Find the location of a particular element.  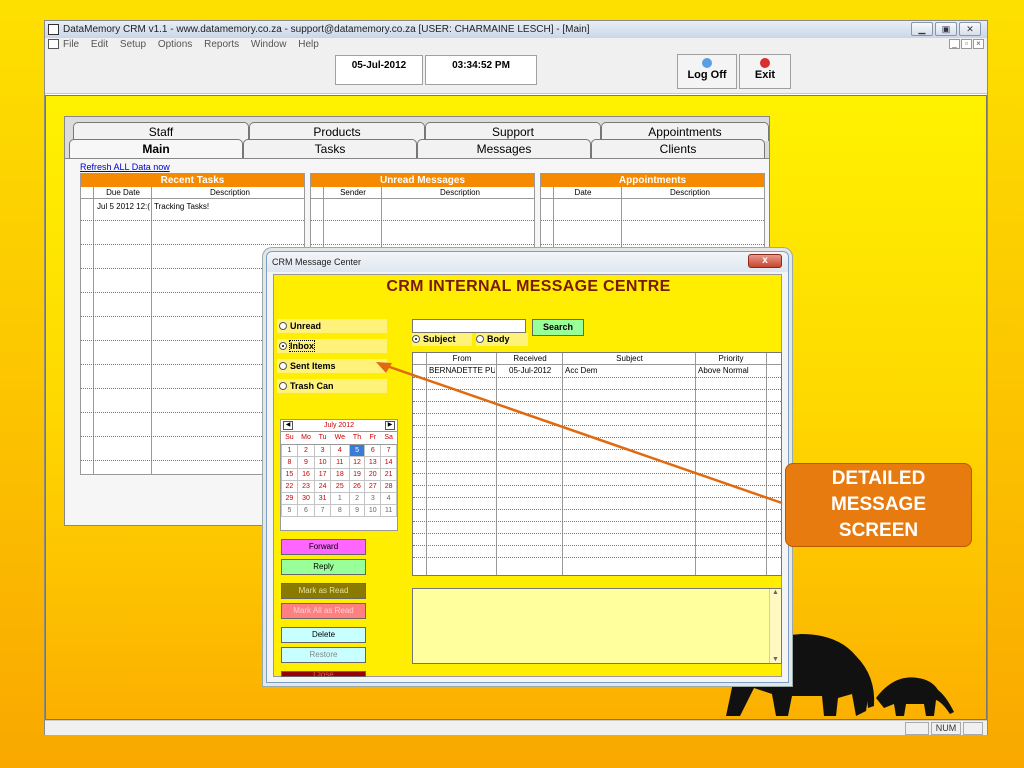

unread-messages-header: Sender Description is located at coordinates (422, 193).